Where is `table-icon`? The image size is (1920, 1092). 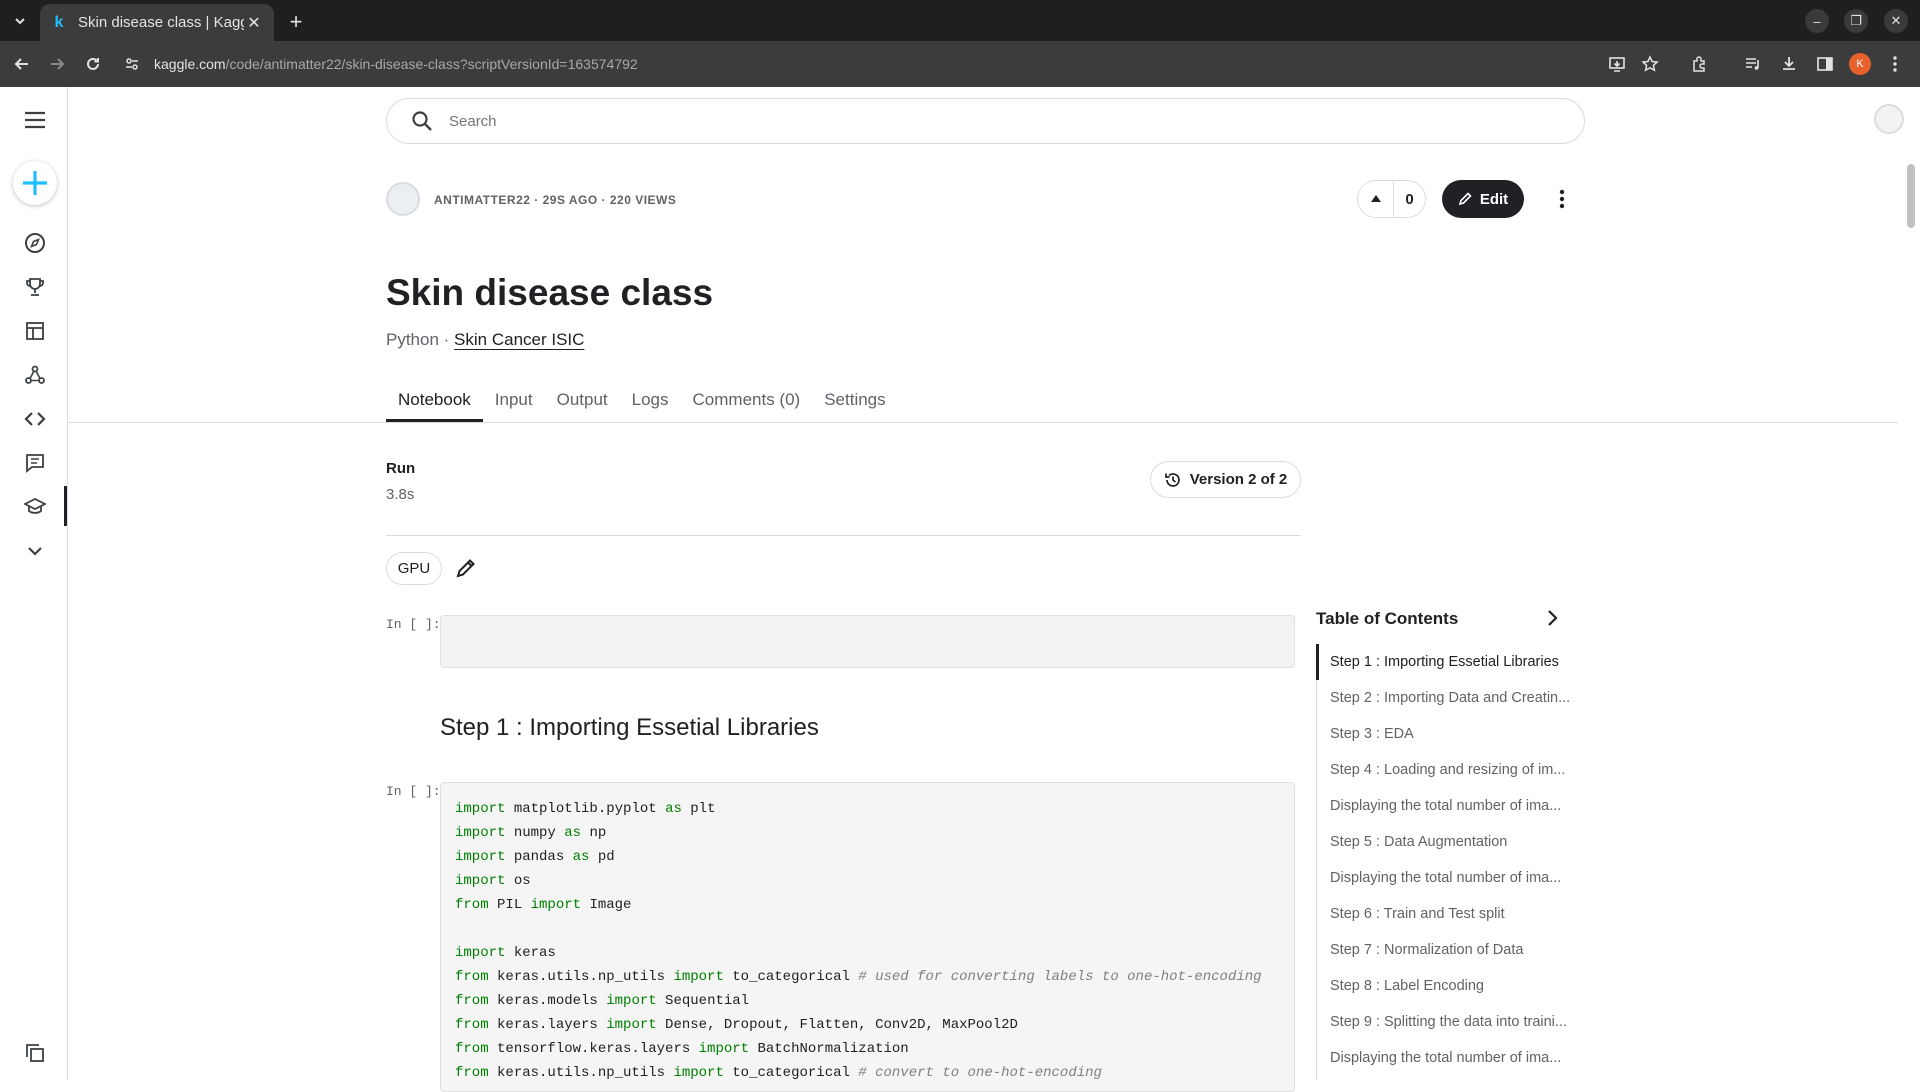 table-icon is located at coordinates (35, 331).